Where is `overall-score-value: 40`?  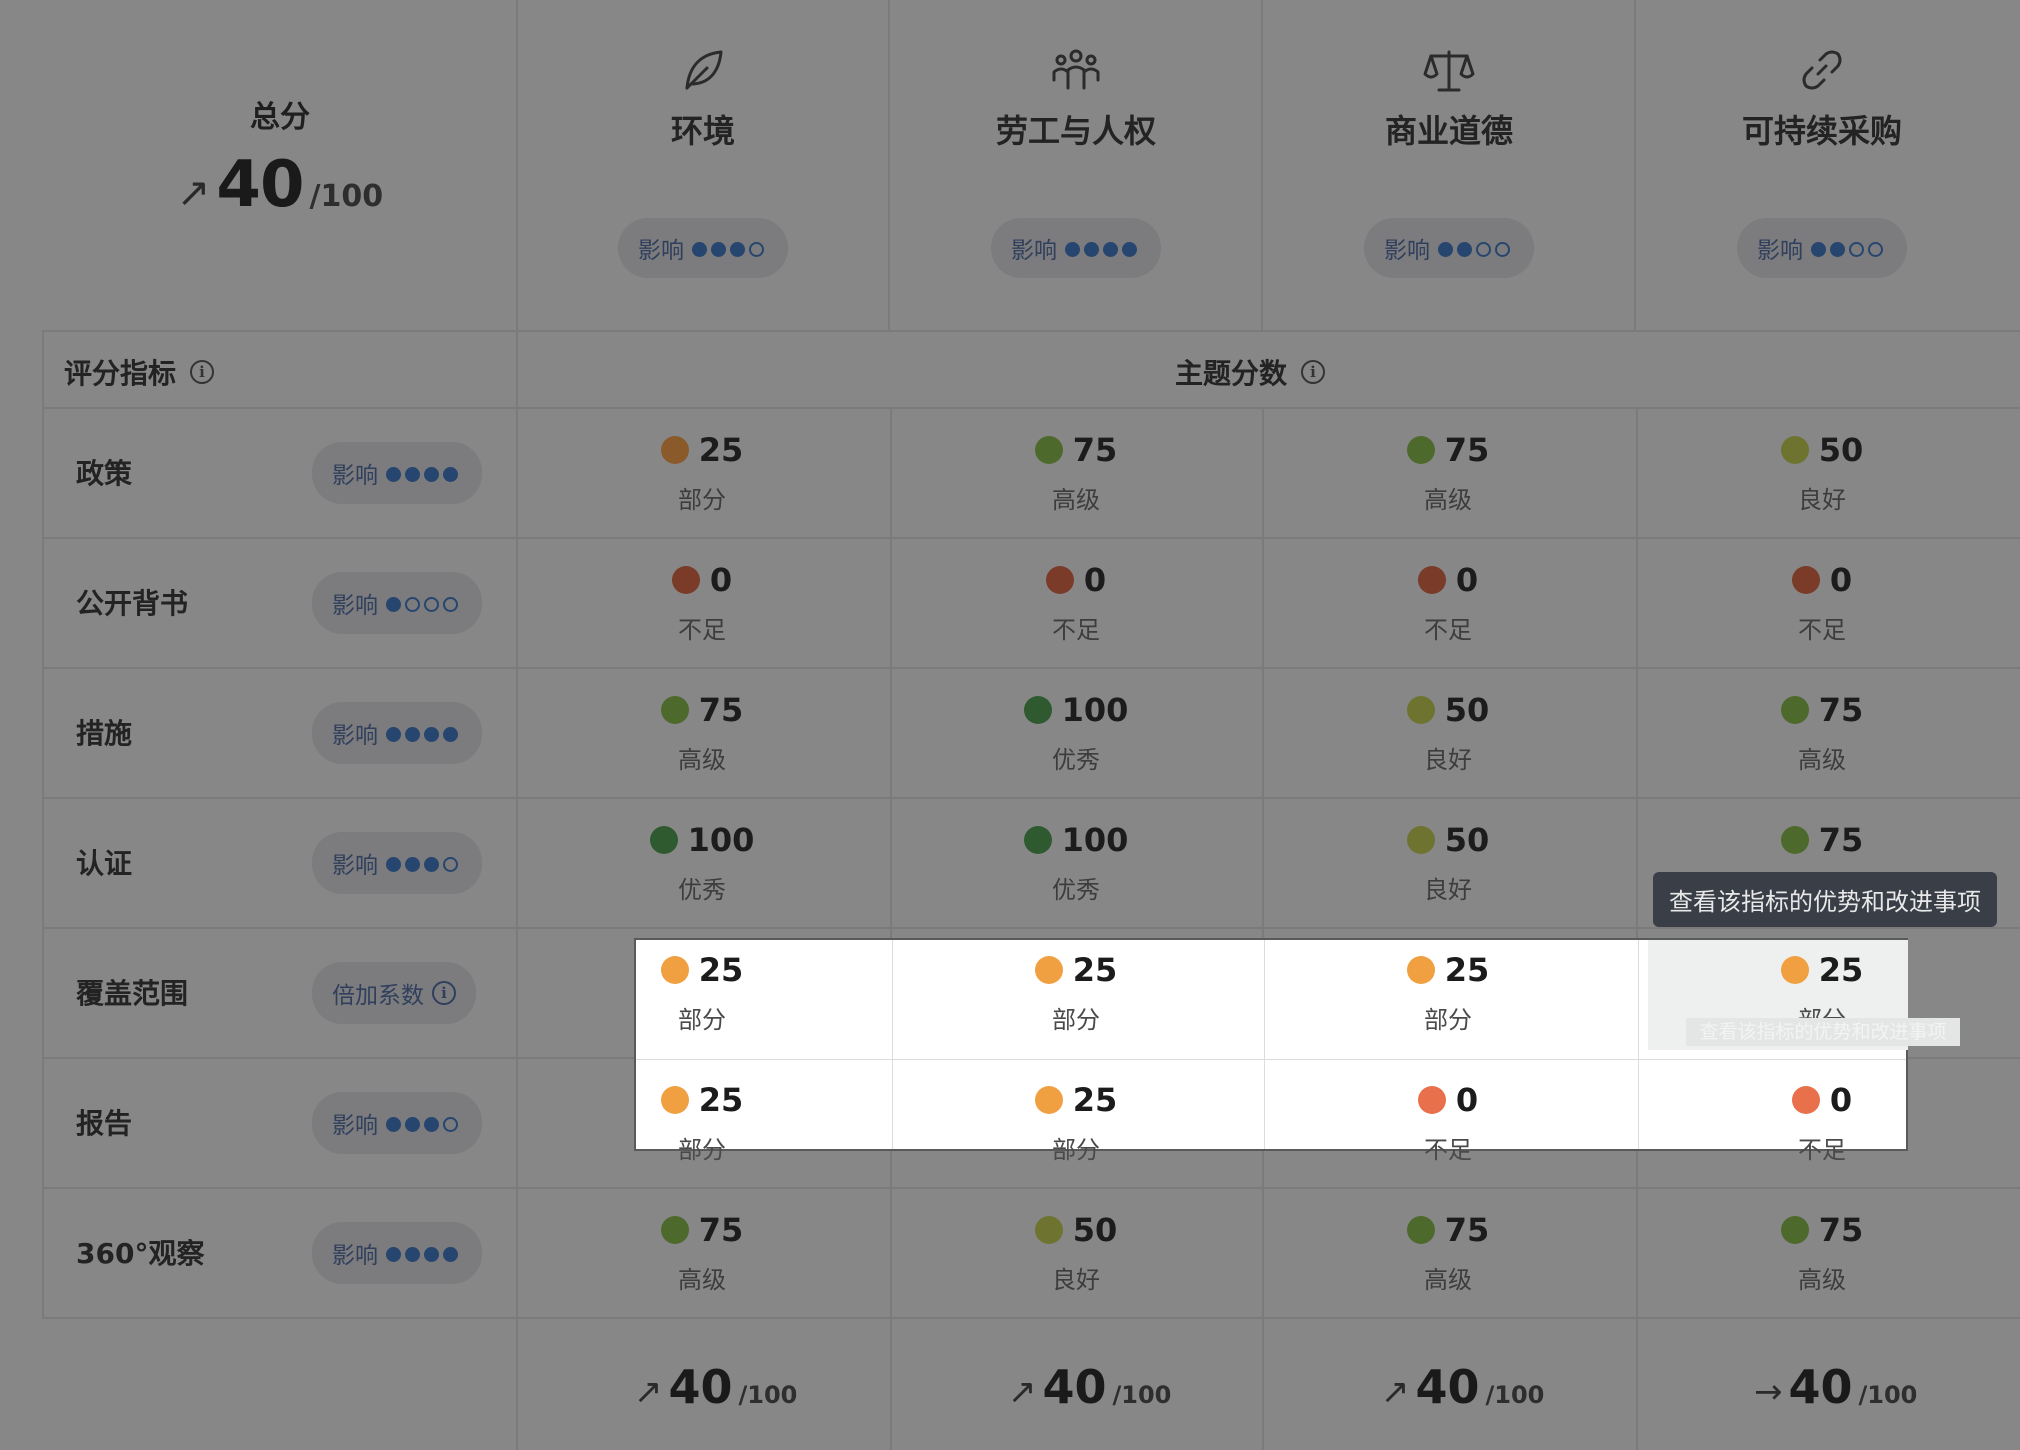
overall-score-value: 40 is located at coordinates (260, 185).